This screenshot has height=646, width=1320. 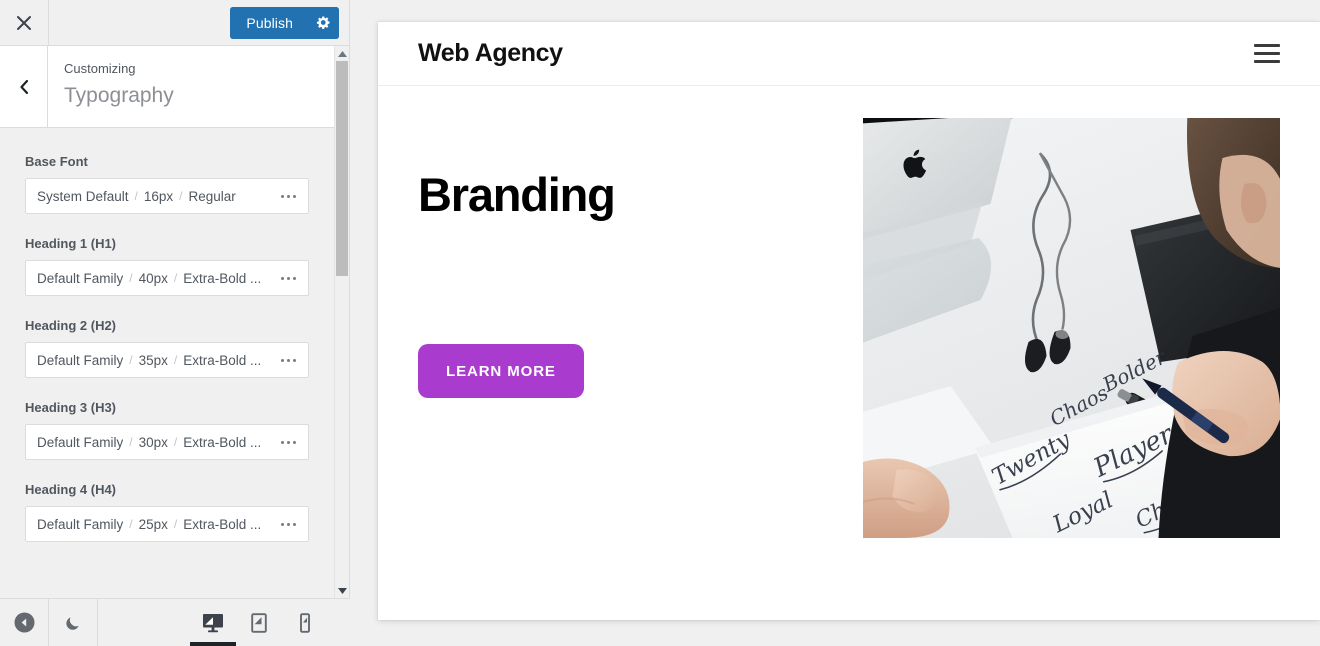 What do you see at coordinates (174, 23) in the screenshot?
I see `customizer-header: Publish` at bounding box center [174, 23].